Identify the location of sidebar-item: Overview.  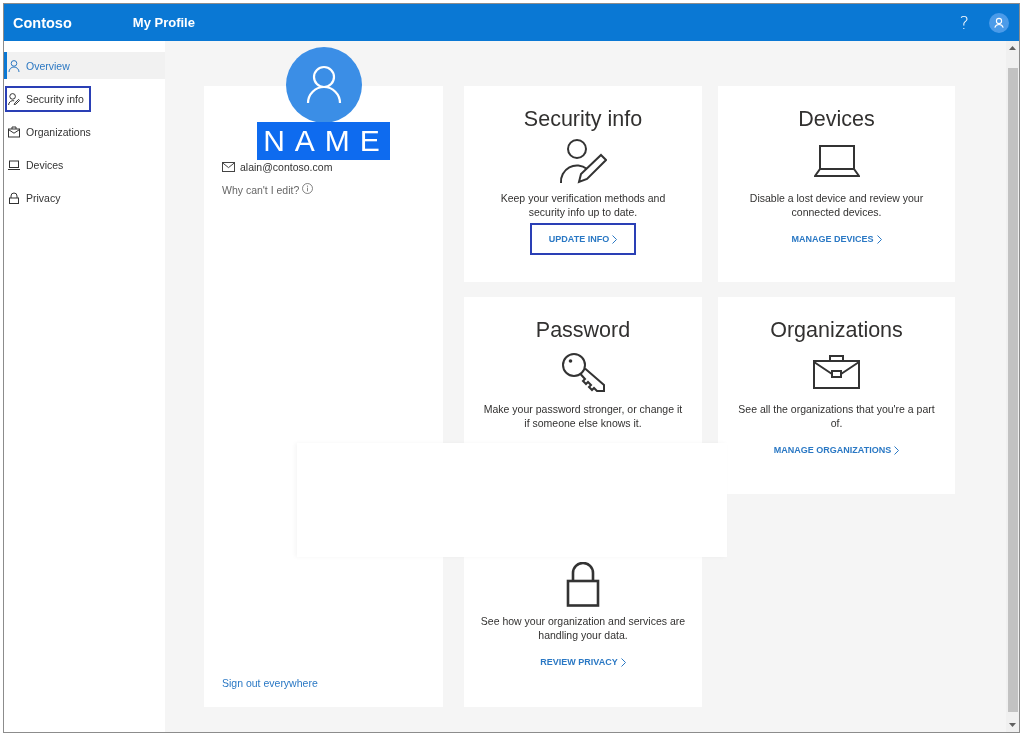
(84, 65).